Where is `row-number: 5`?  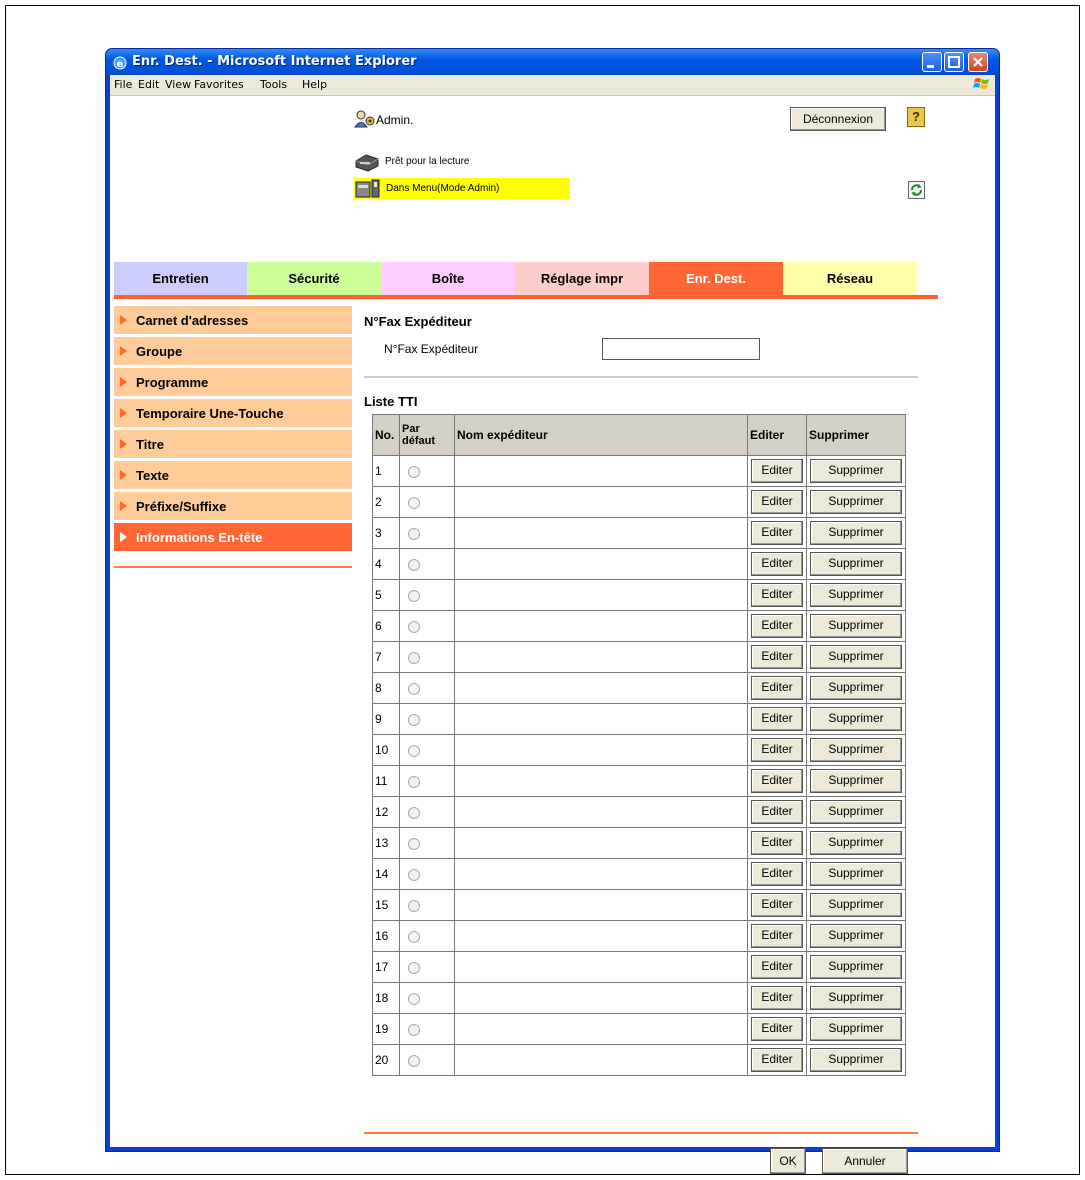 row-number: 5 is located at coordinates (386, 595).